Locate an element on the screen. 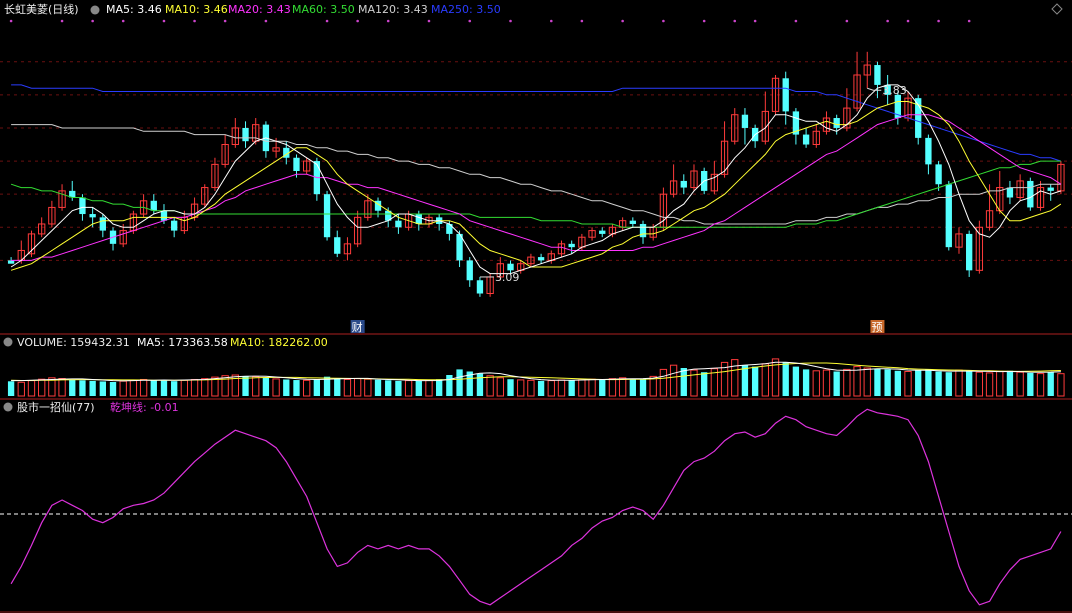 The image size is (1072, 613). stock-title: 长虹美菱(日线) is located at coordinates (41, 9).